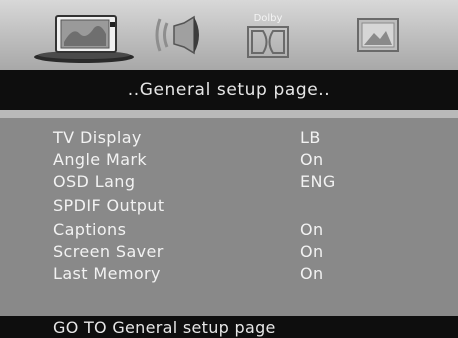  Describe the element at coordinates (229, 139) in the screenshot. I see `menu-item-tv-display: TV Display LB` at that location.